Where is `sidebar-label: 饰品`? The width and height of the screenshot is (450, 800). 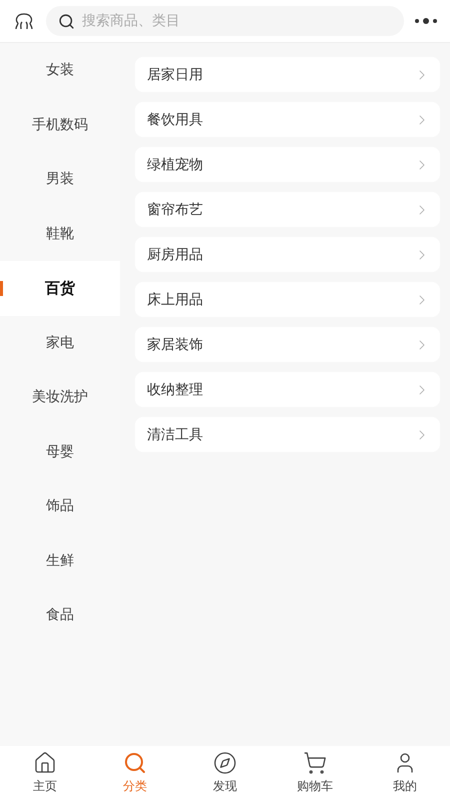 sidebar-label: 饰品 is located at coordinates (60, 506).